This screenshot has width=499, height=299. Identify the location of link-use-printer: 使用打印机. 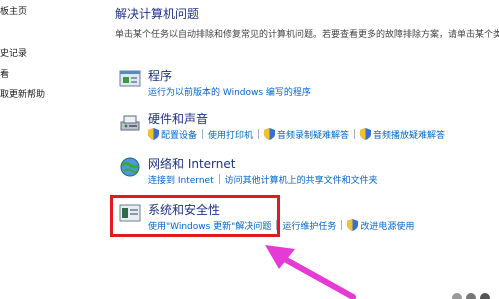
(230, 136).